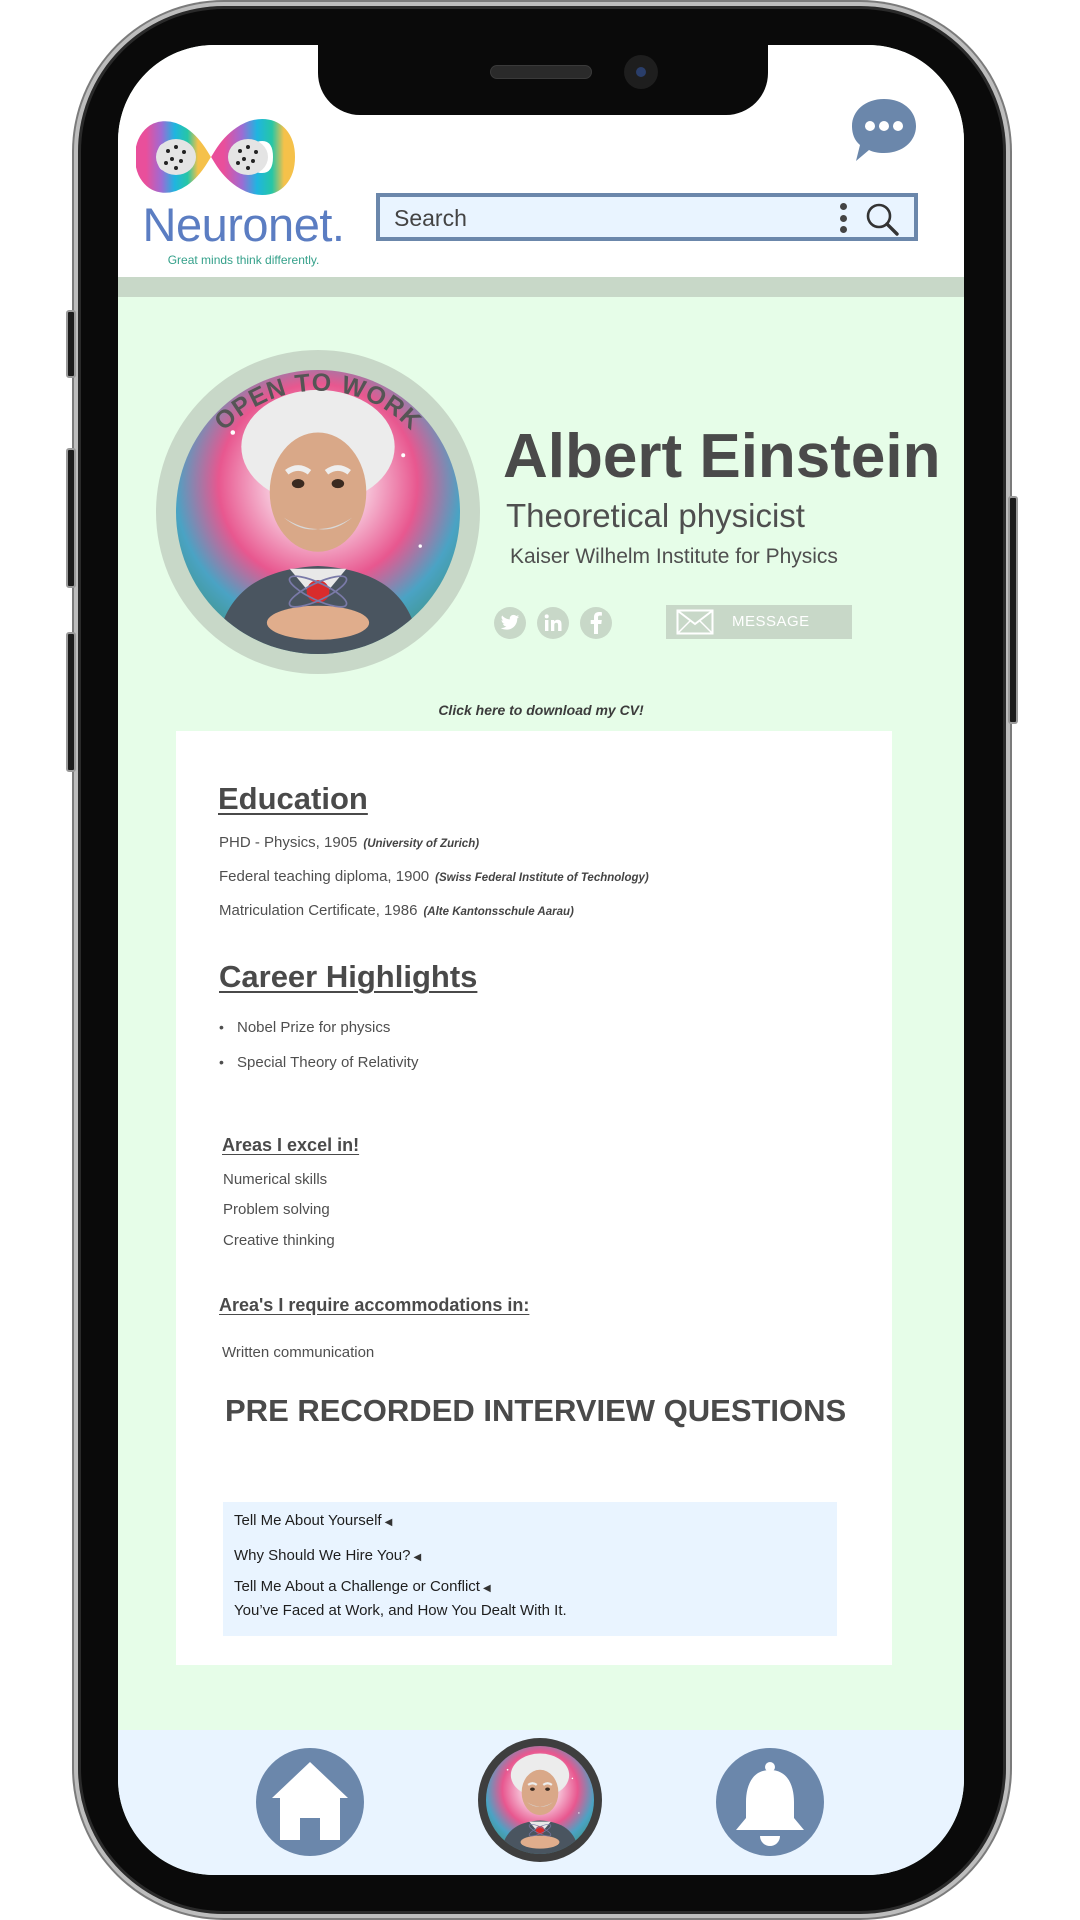 The width and height of the screenshot is (1080, 1920). Describe the element at coordinates (421, 844) in the screenshot. I see `education-institution: (University of Zurich)` at that location.